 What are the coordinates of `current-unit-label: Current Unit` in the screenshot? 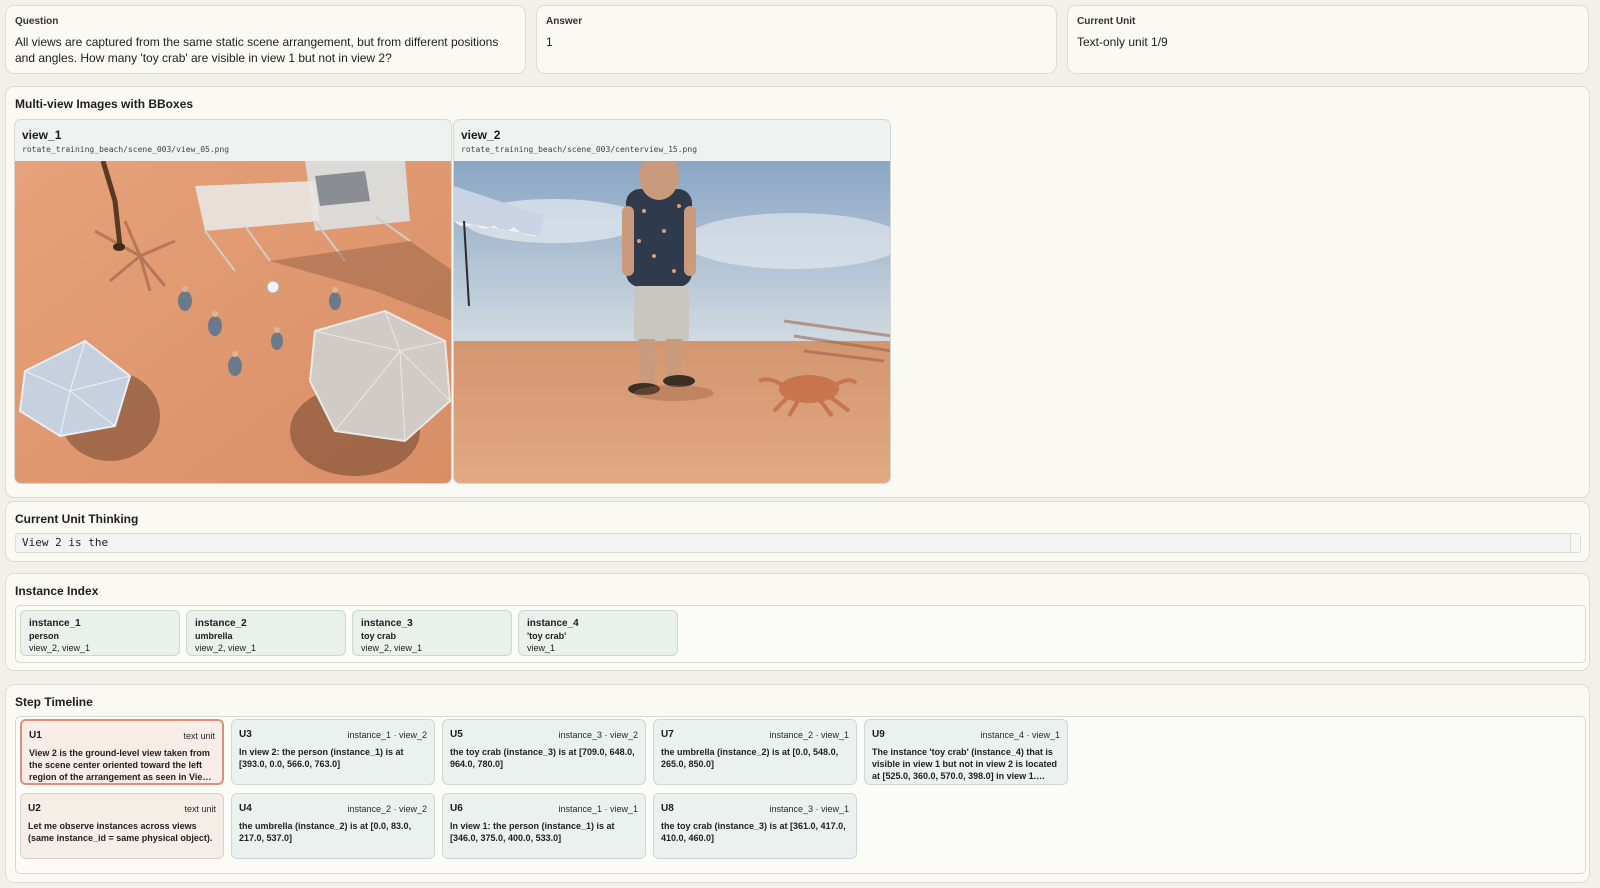 It's located at (1106, 21).